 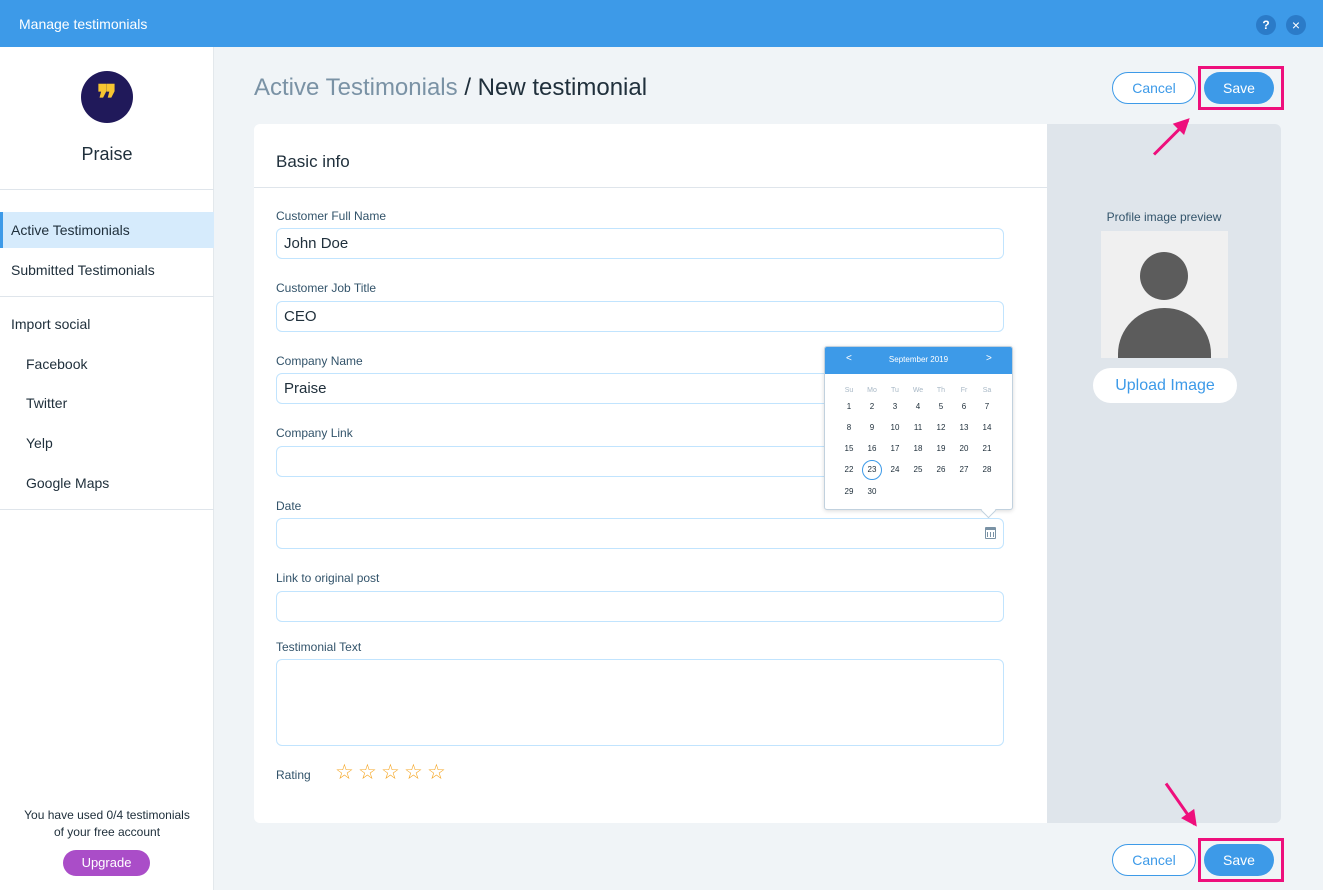 I want to click on calendar-day: 17, so click(x=895, y=448).